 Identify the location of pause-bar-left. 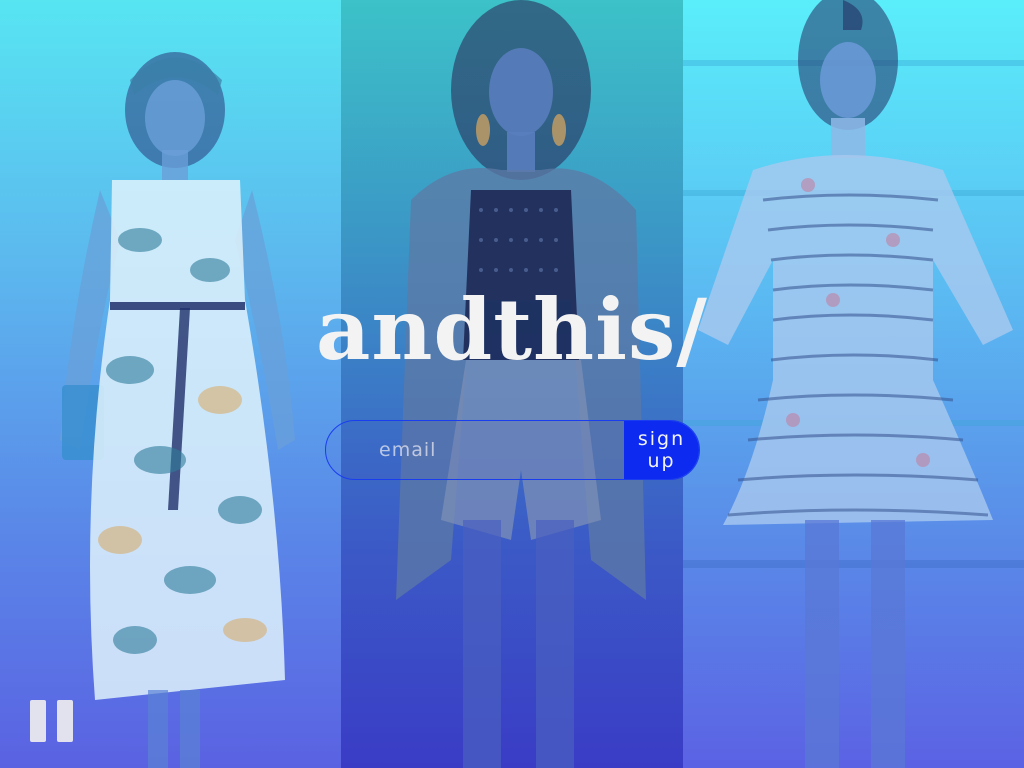
(38, 721).